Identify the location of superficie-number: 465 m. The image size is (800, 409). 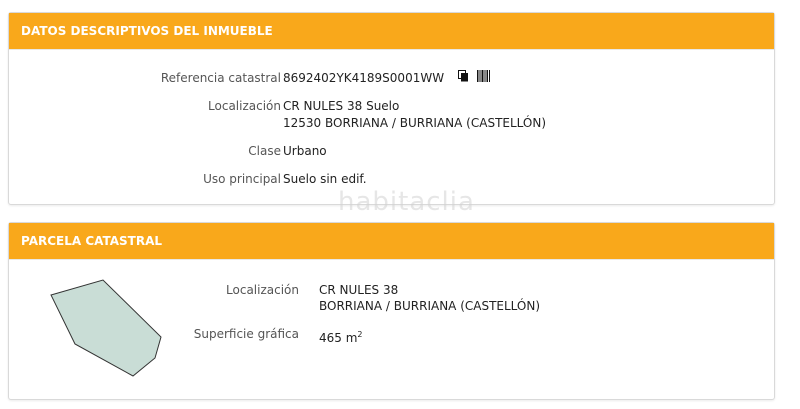
(338, 338).